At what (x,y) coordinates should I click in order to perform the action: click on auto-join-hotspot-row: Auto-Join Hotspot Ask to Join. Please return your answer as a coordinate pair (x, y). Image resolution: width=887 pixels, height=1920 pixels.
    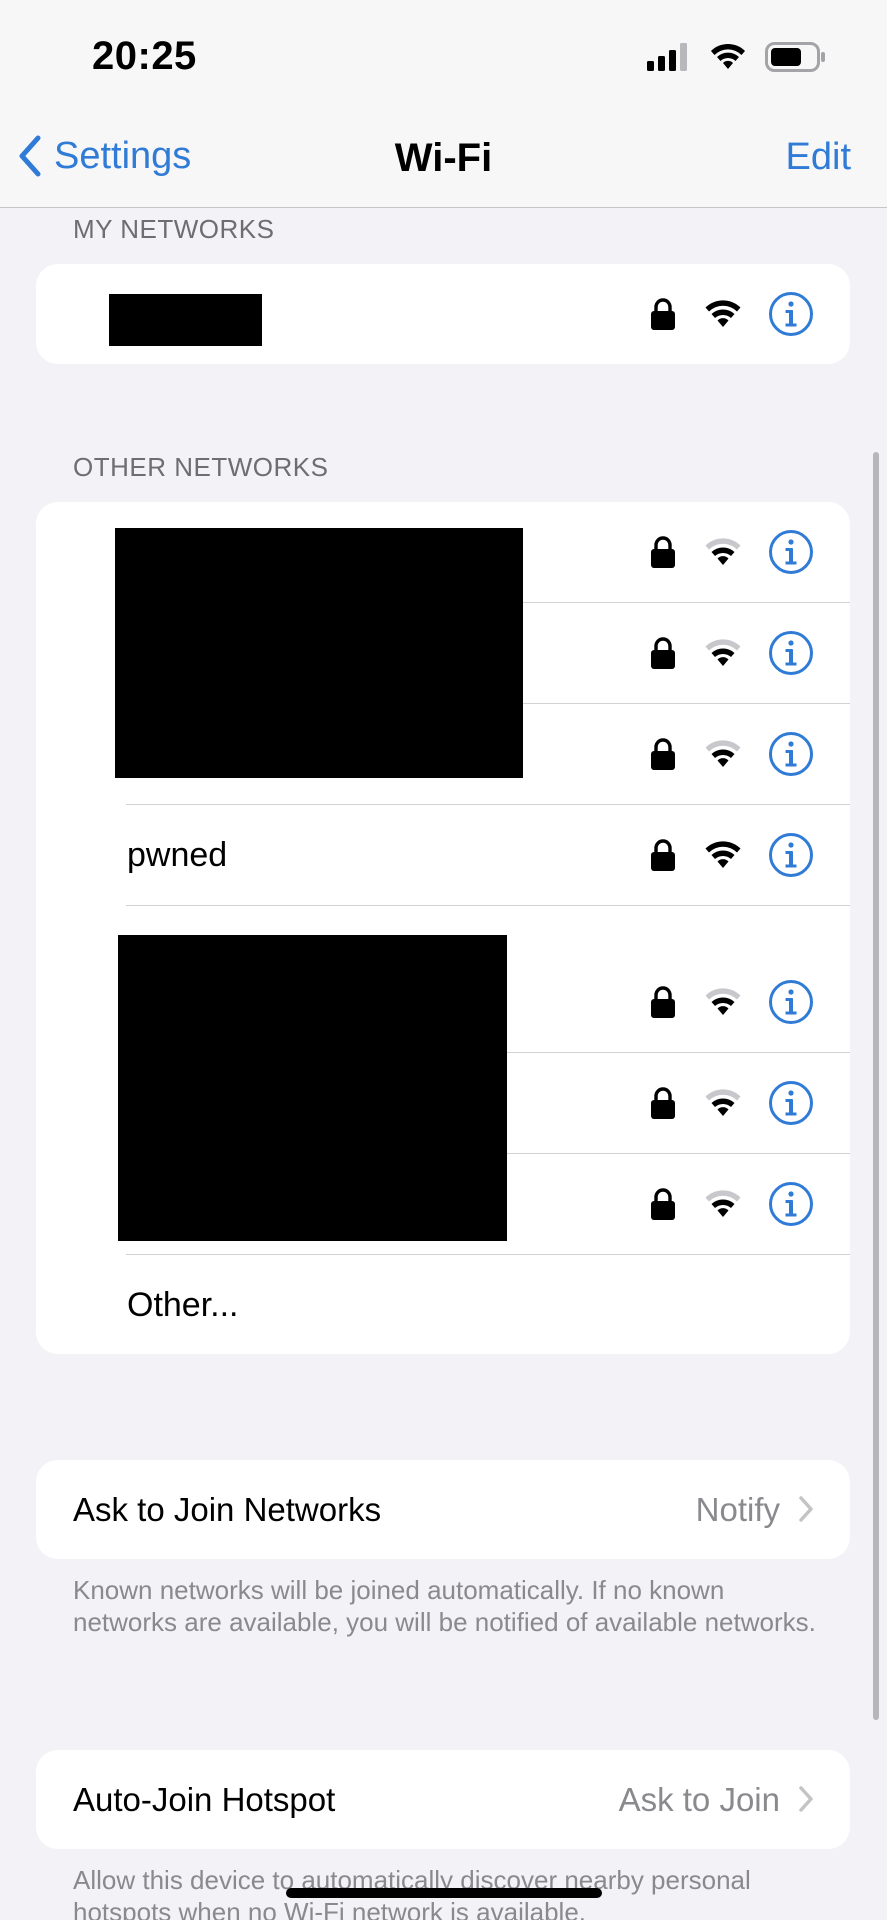
    Looking at the image, I should click on (443, 1799).